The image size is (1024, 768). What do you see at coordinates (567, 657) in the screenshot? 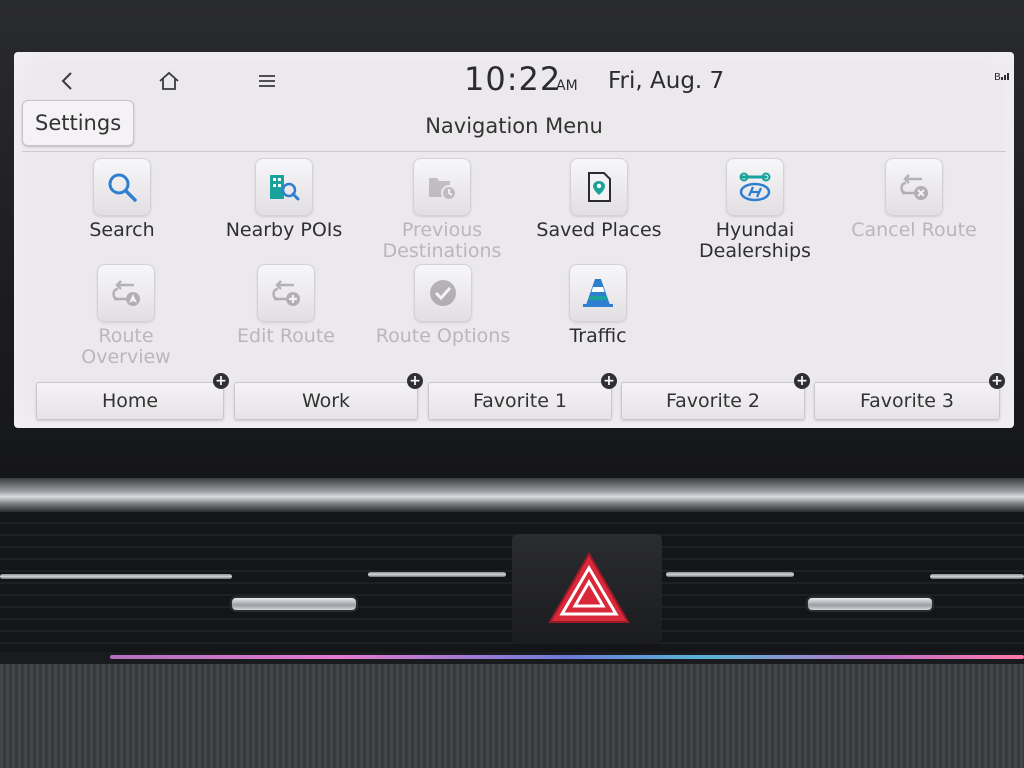
I see `ambient-light-strip` at bounding box center [567, 657].